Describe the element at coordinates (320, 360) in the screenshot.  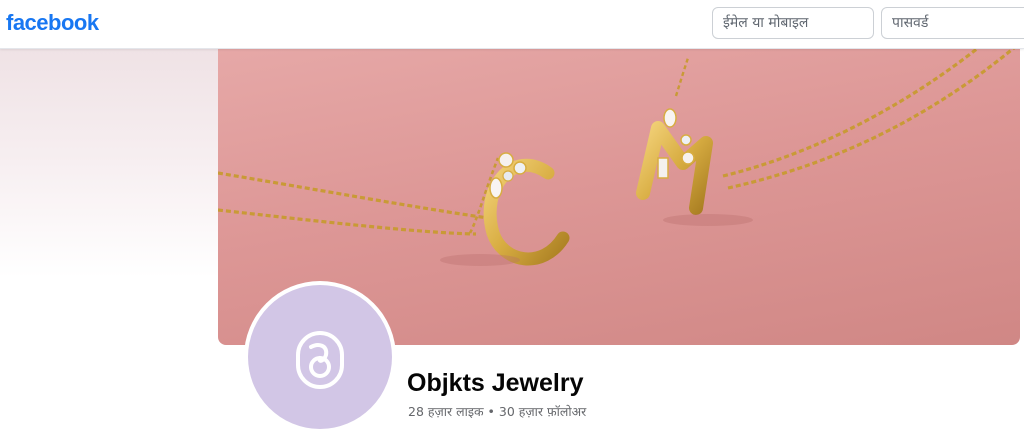
I see `objkts-logo-icon` at that location.